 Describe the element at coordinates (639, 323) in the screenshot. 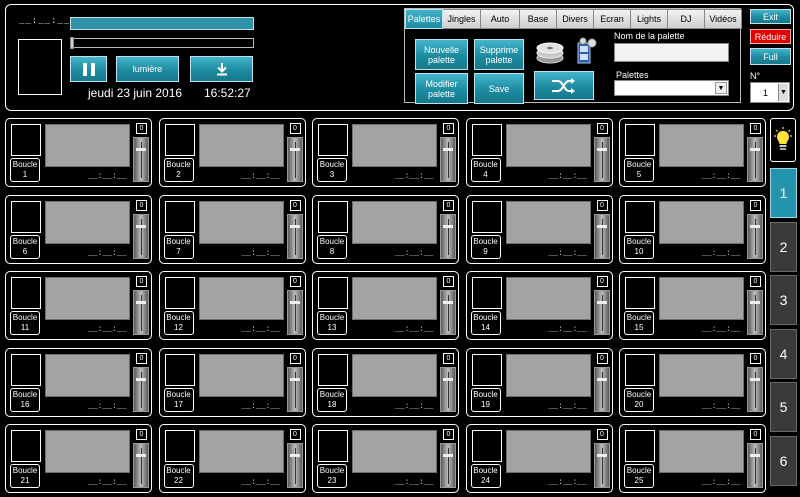

I see `loop-button: Boucle 15` at that location.